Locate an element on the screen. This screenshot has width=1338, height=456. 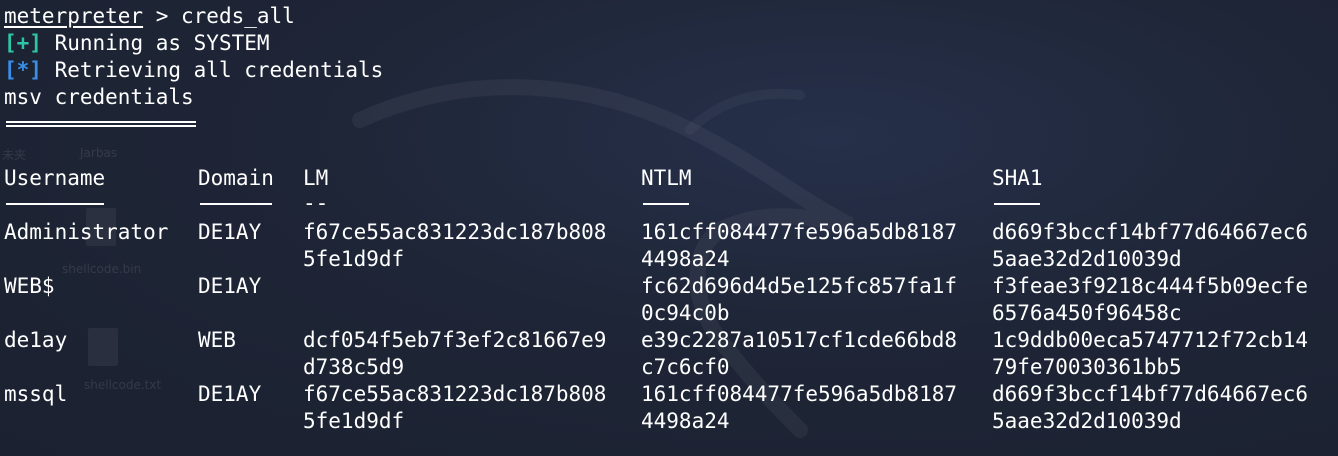
status-text: Retrieving all credentials is located at coordinates (212, 70).